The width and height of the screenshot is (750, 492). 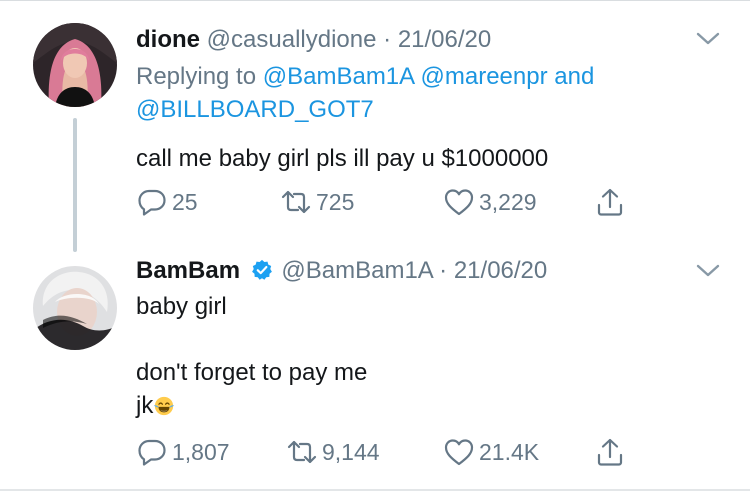 I want to click on retweet-button: 9,144, so click(x=333, y=452).